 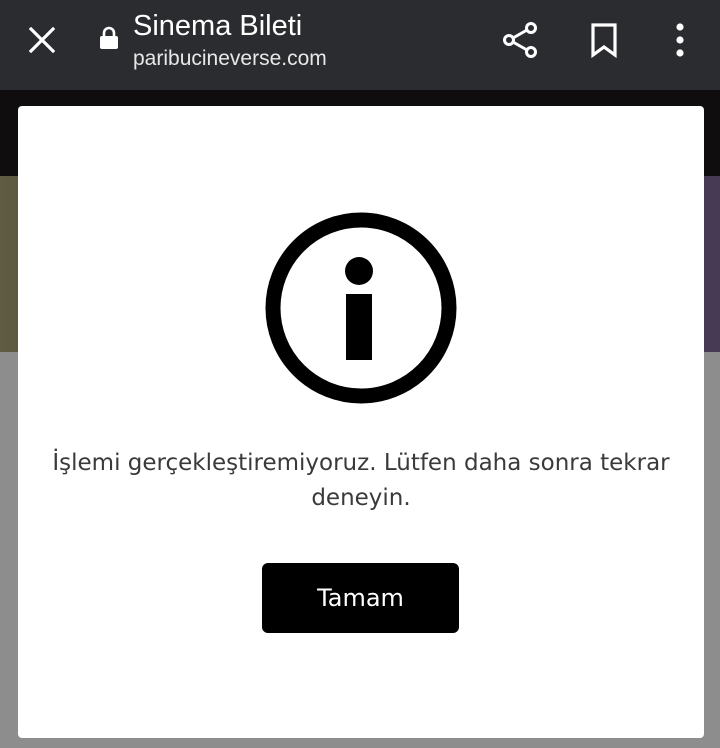 What do you see at coordinates (360, 598) in the screenshot?
I see `ok-button: Tamam` at bounding box center [360, 598].